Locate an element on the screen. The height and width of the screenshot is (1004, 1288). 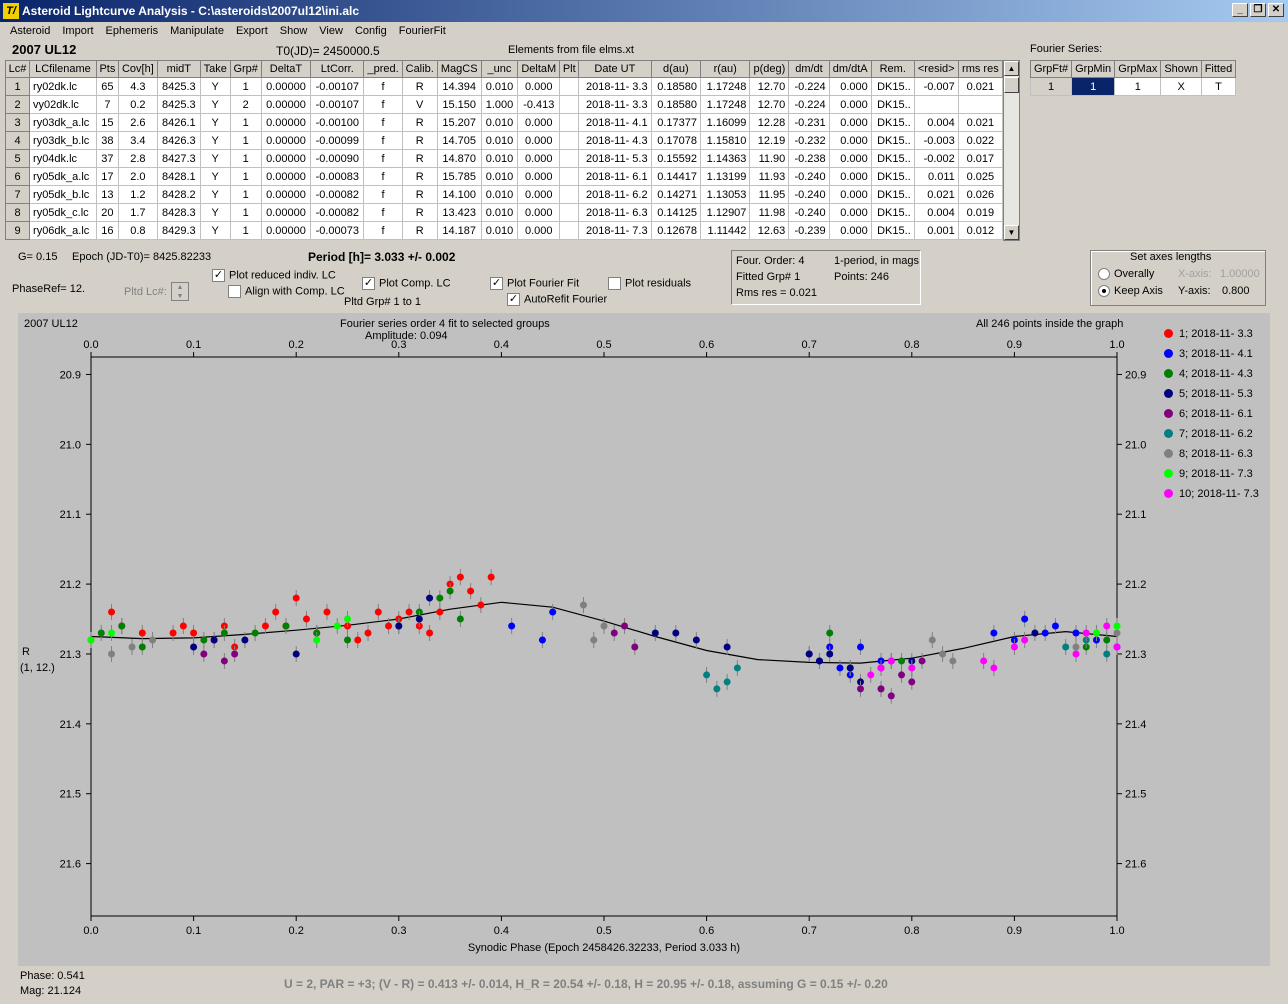
table-cell: ry06dk_a.lc is located at coordinates (63, 230).